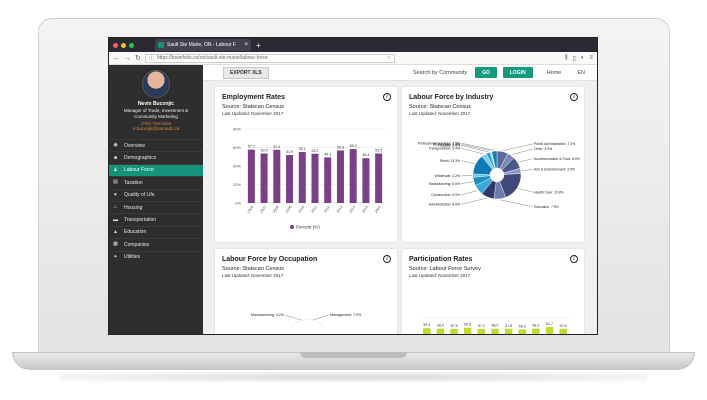 This screenshot has width=707, height=400. I want to click on forward-icon: →, so click(127, 58).